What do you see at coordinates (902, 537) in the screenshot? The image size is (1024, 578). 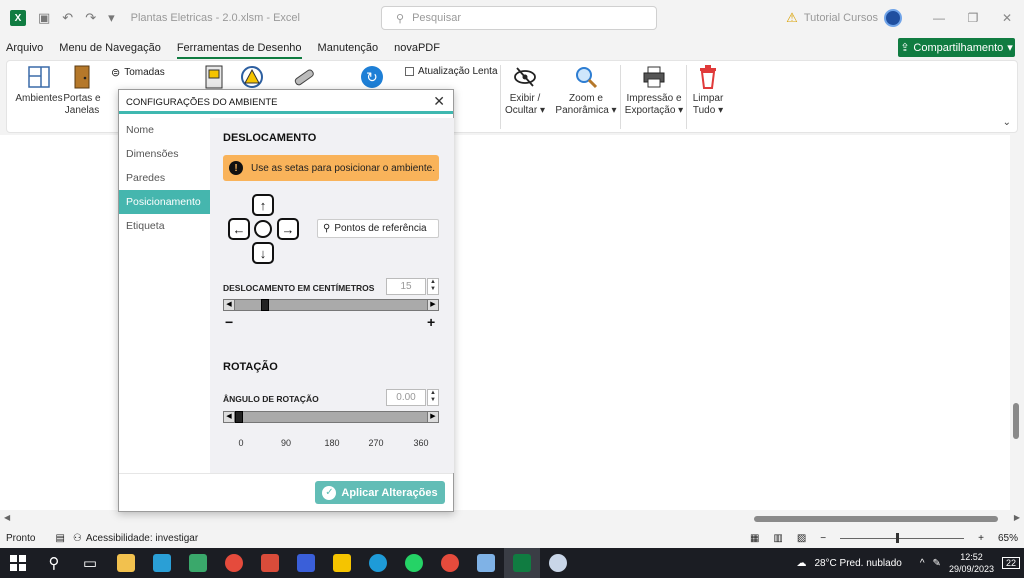 I see `zoom-slider` at bounding box center [902, 537].